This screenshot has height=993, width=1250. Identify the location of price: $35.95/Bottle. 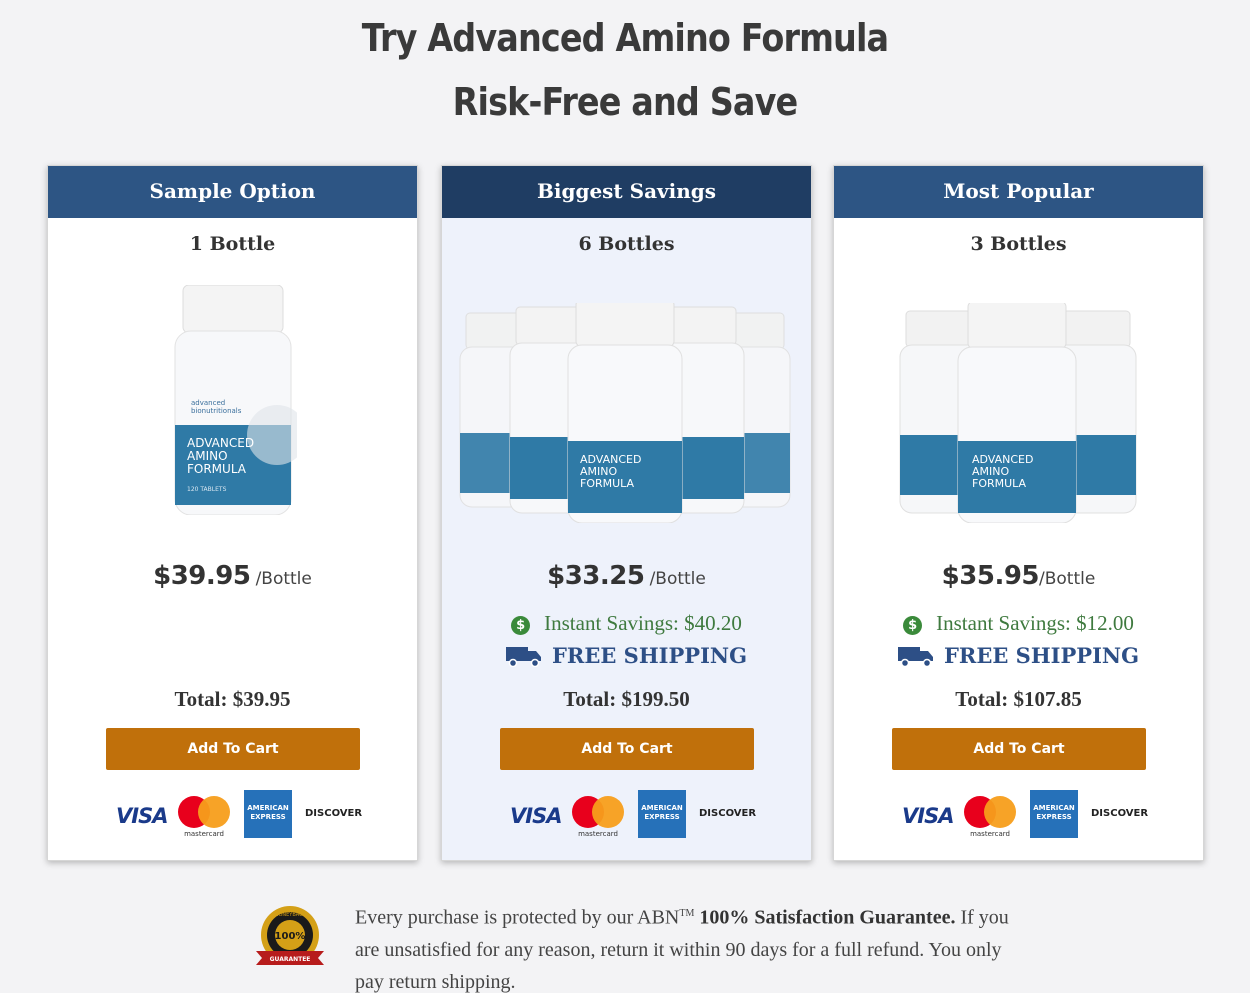
(1018, 576).